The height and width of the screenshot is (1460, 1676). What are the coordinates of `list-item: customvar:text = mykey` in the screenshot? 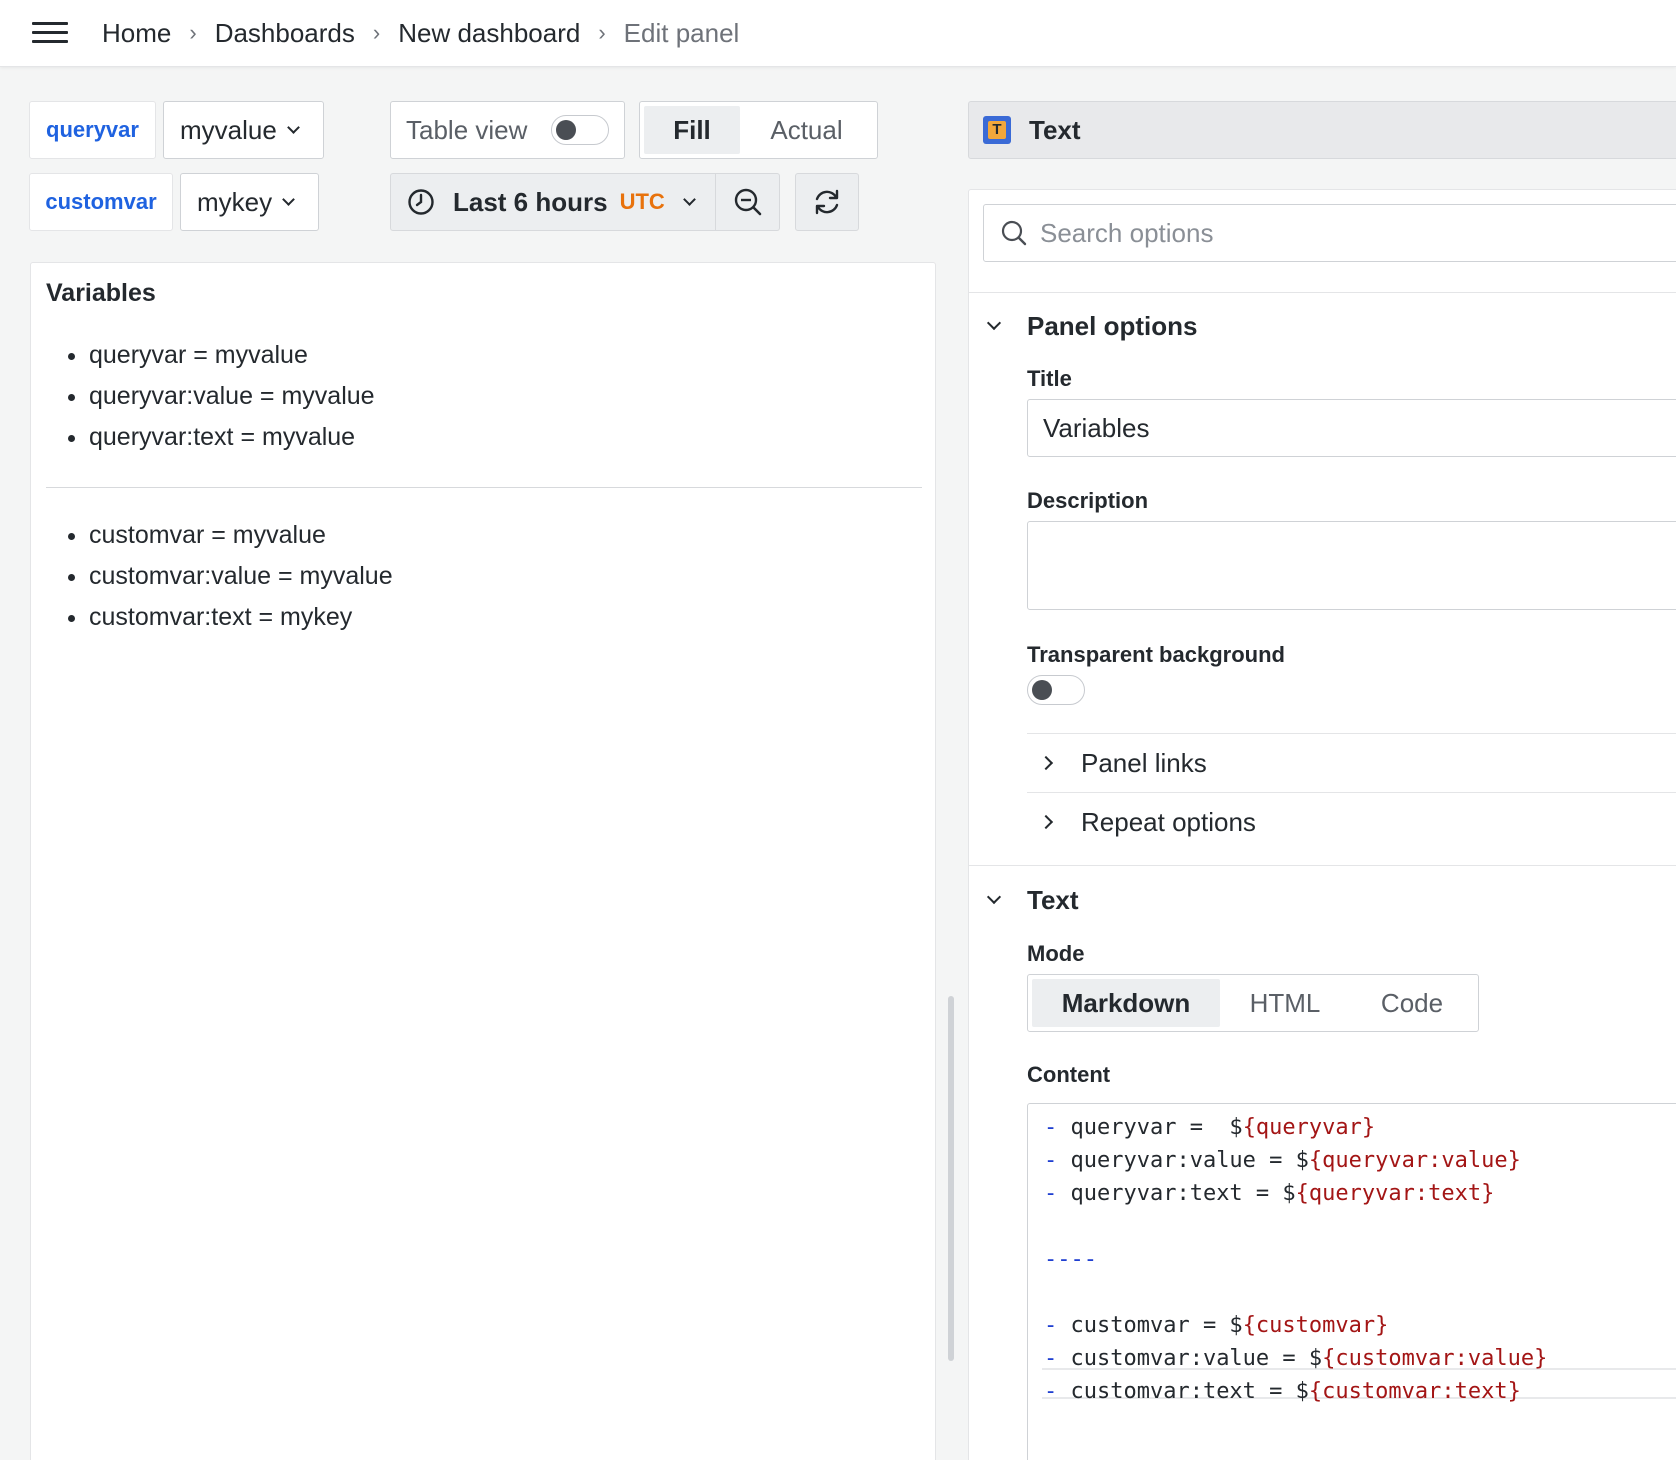 It's located at (241, 617).